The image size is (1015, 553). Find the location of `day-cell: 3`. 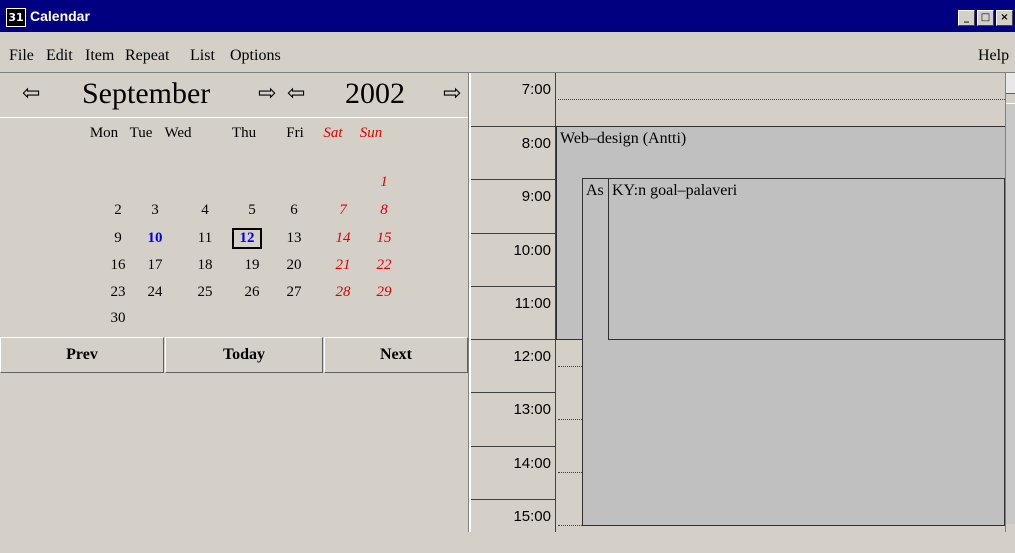

day-cell: 3 is located at coordinates (155, 210).